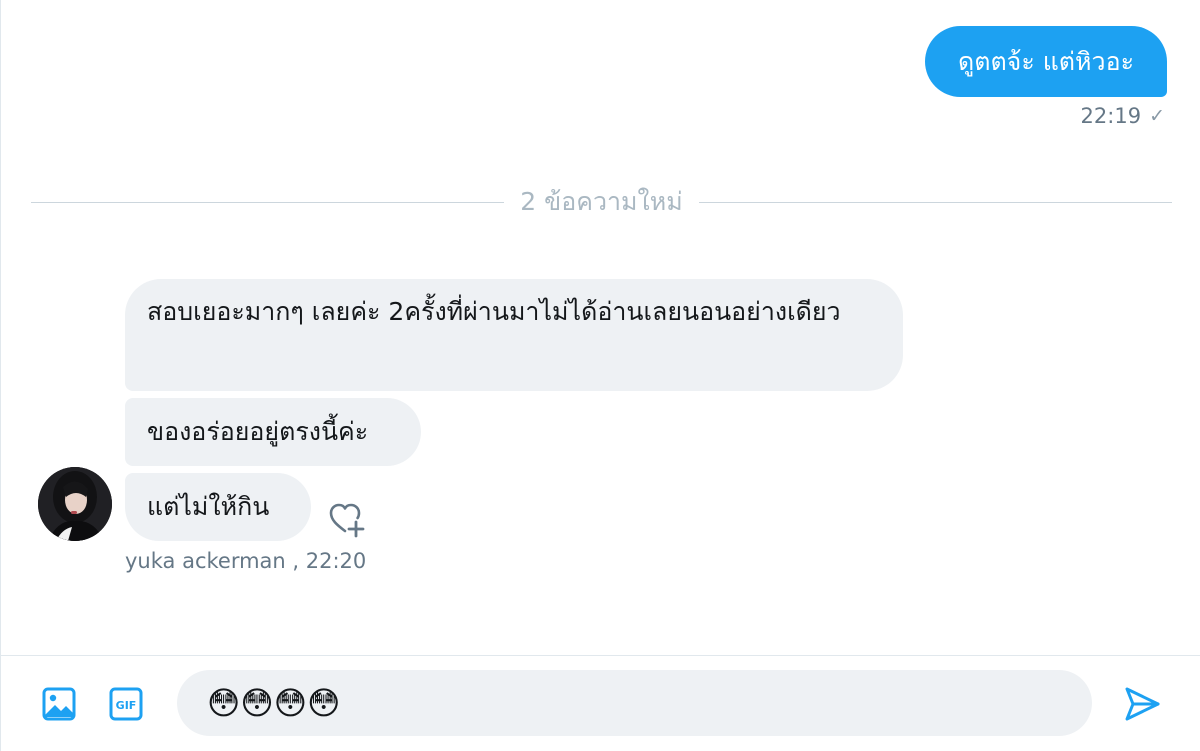 The width and height of the screenshot is (1200, 751). I want to click on media-icon, so click(59, 704).